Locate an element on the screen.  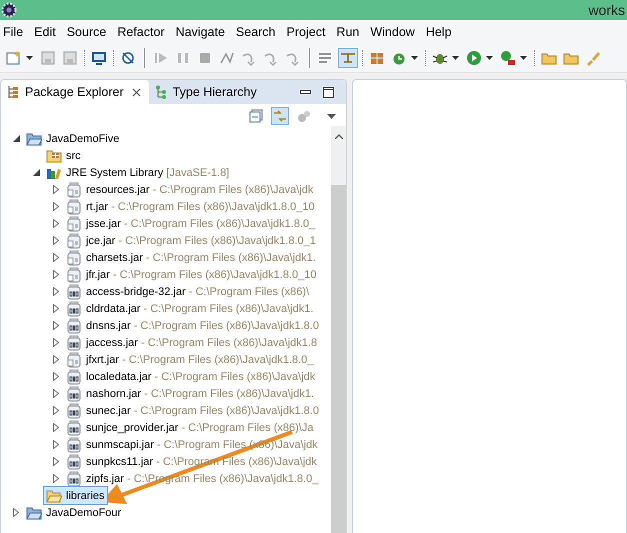
package-folder-icon is located at coordinates (54, 156).